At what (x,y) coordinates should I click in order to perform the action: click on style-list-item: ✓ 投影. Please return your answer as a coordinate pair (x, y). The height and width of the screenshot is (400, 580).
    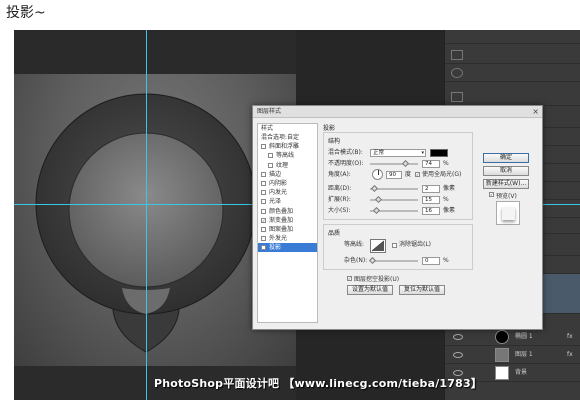
    Looking at the image, I should click on (287, 248).